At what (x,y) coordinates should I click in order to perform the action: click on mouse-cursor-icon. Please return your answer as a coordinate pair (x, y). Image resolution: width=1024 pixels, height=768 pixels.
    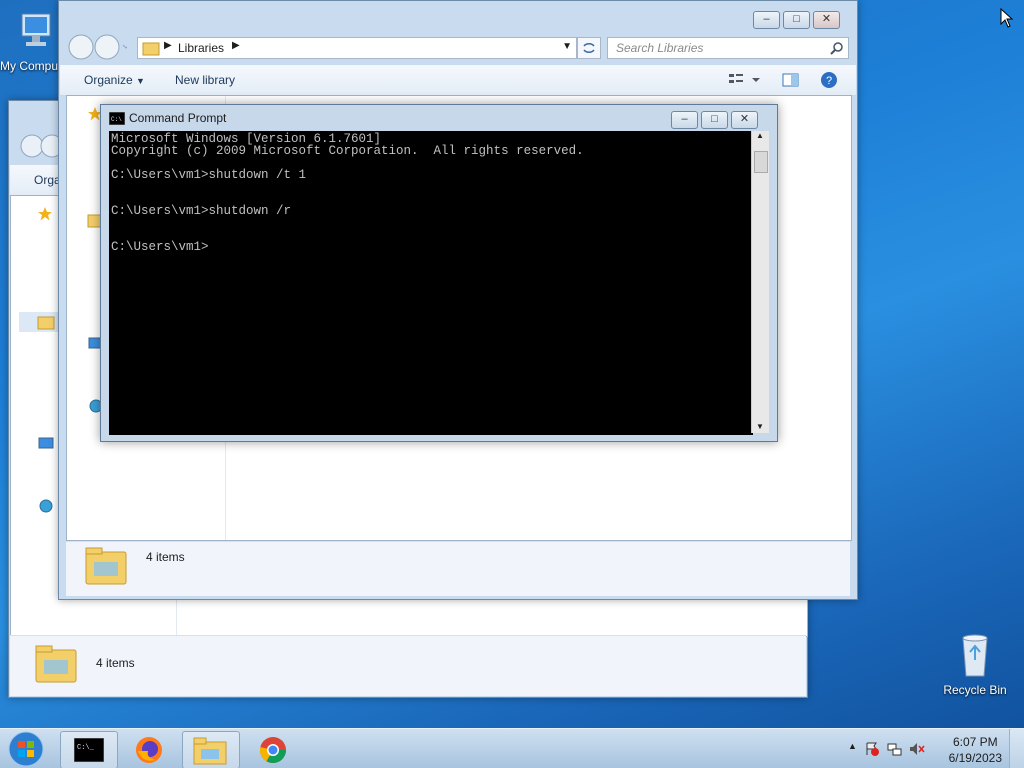
    Looking at the image, I should click on (1007, 18).